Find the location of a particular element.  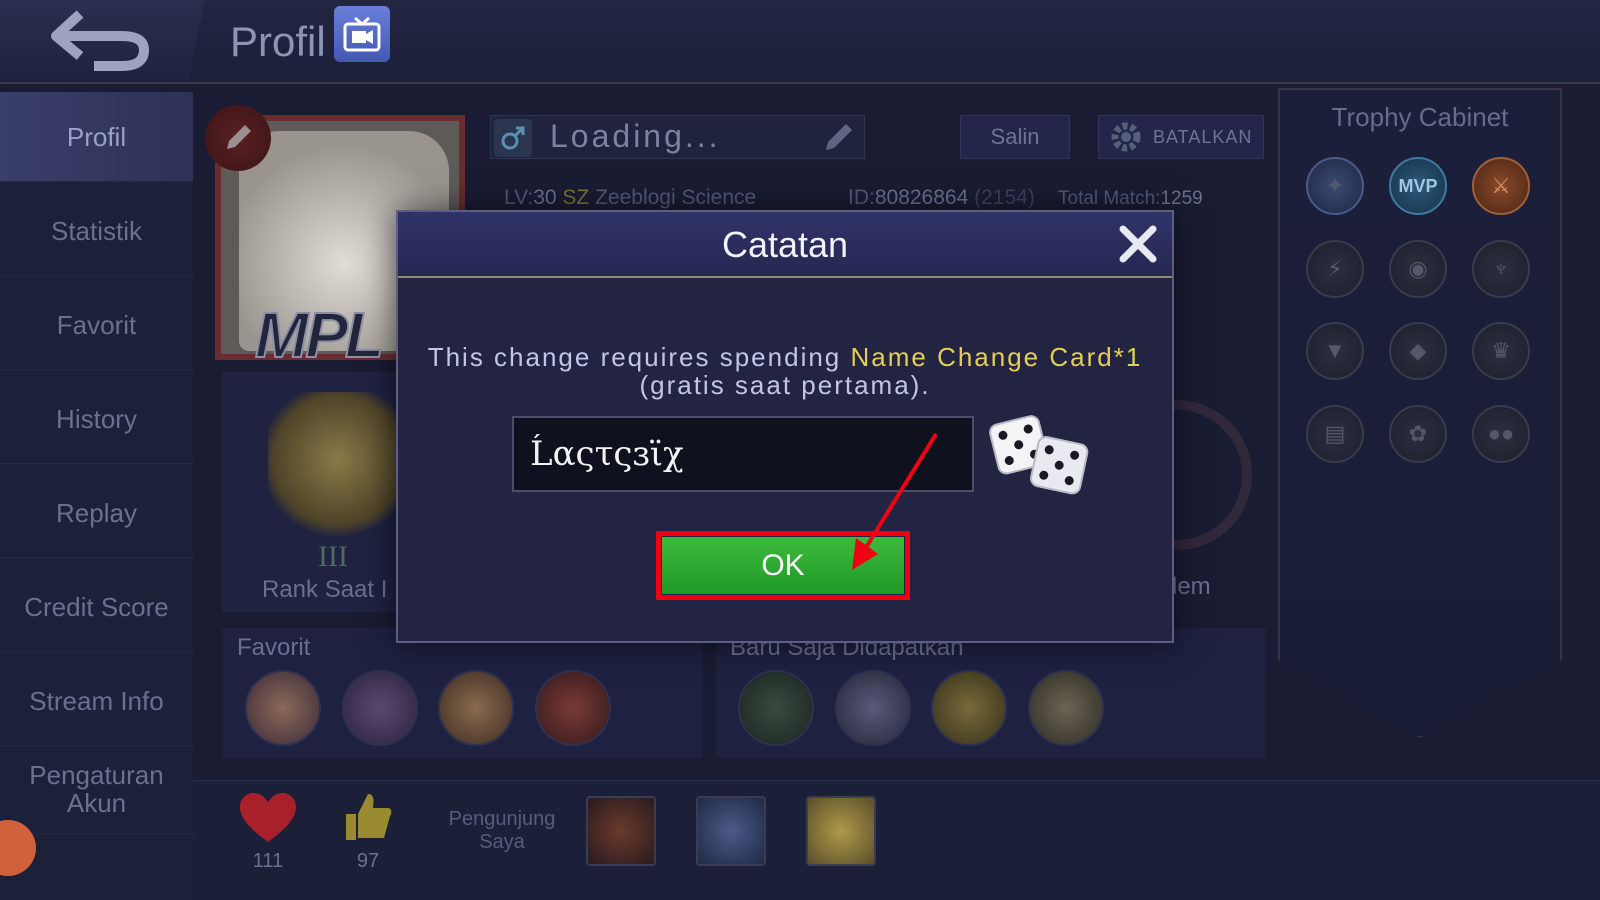

male-gender-icon is located at coordinates (513, 138).